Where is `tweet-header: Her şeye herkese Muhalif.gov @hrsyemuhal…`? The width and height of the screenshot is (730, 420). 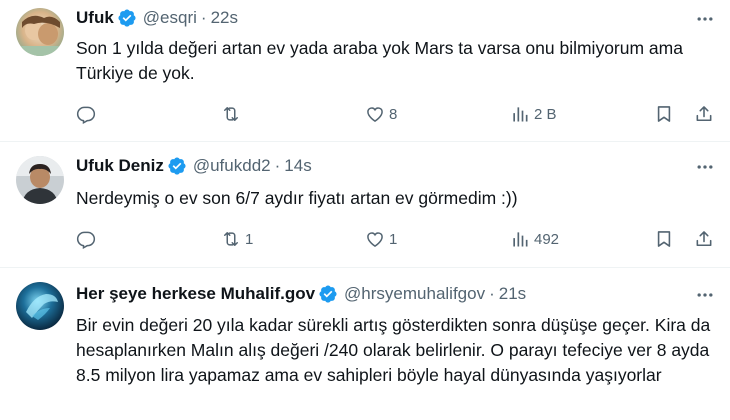
tweet-header: Her şeye herkese Muhalif.gov @hrsyemuhal… is located at coordinates (301, 294).